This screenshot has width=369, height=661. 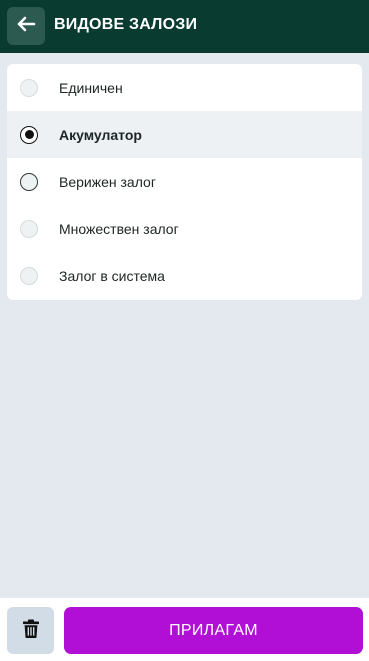 What do you see at coordinates (126, 24) in the screenshot?
I see `page-title: ВИДОВЕ ЗАЛОЗИ` at bounding box center [126, 24].